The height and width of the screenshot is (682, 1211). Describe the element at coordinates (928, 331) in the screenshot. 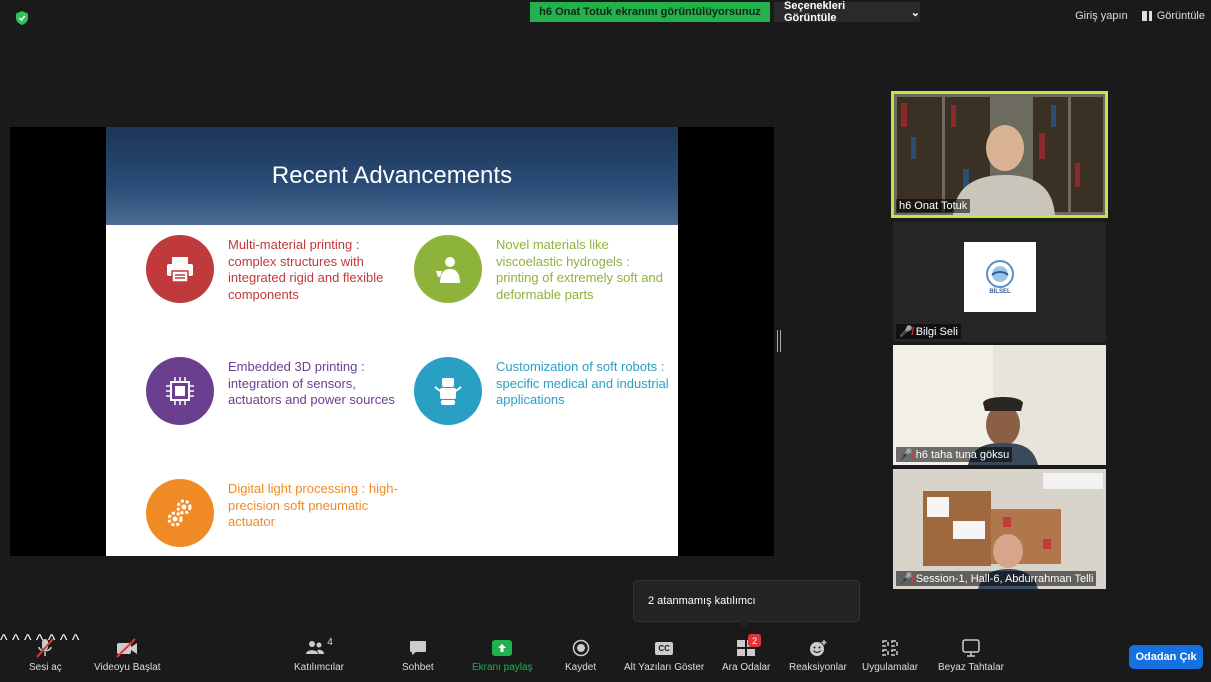

I see `participant-name: 🎤̸ Bilgi Seli` at that location.